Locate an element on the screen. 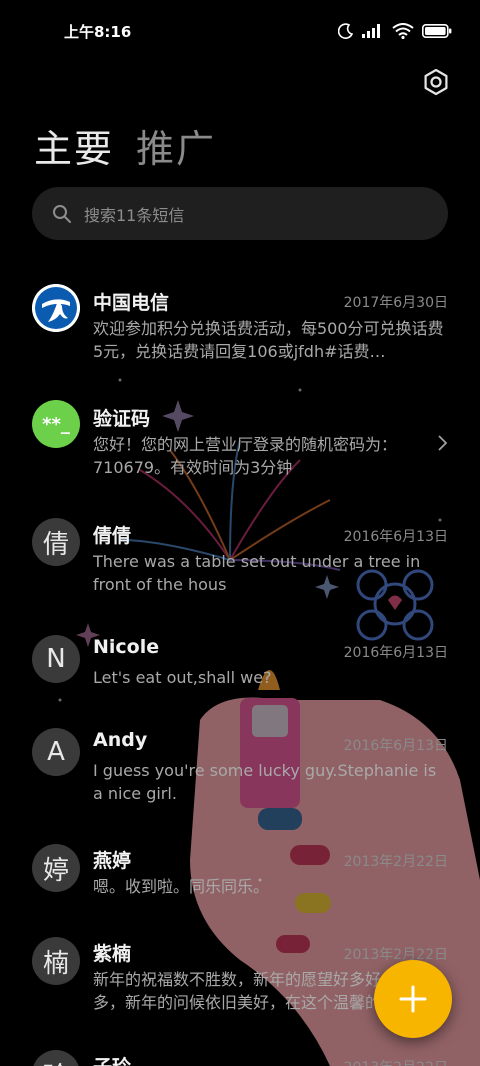 This screenshot has width=480, height=1066. china-telecom-logo is located at coordinates (56, 308).